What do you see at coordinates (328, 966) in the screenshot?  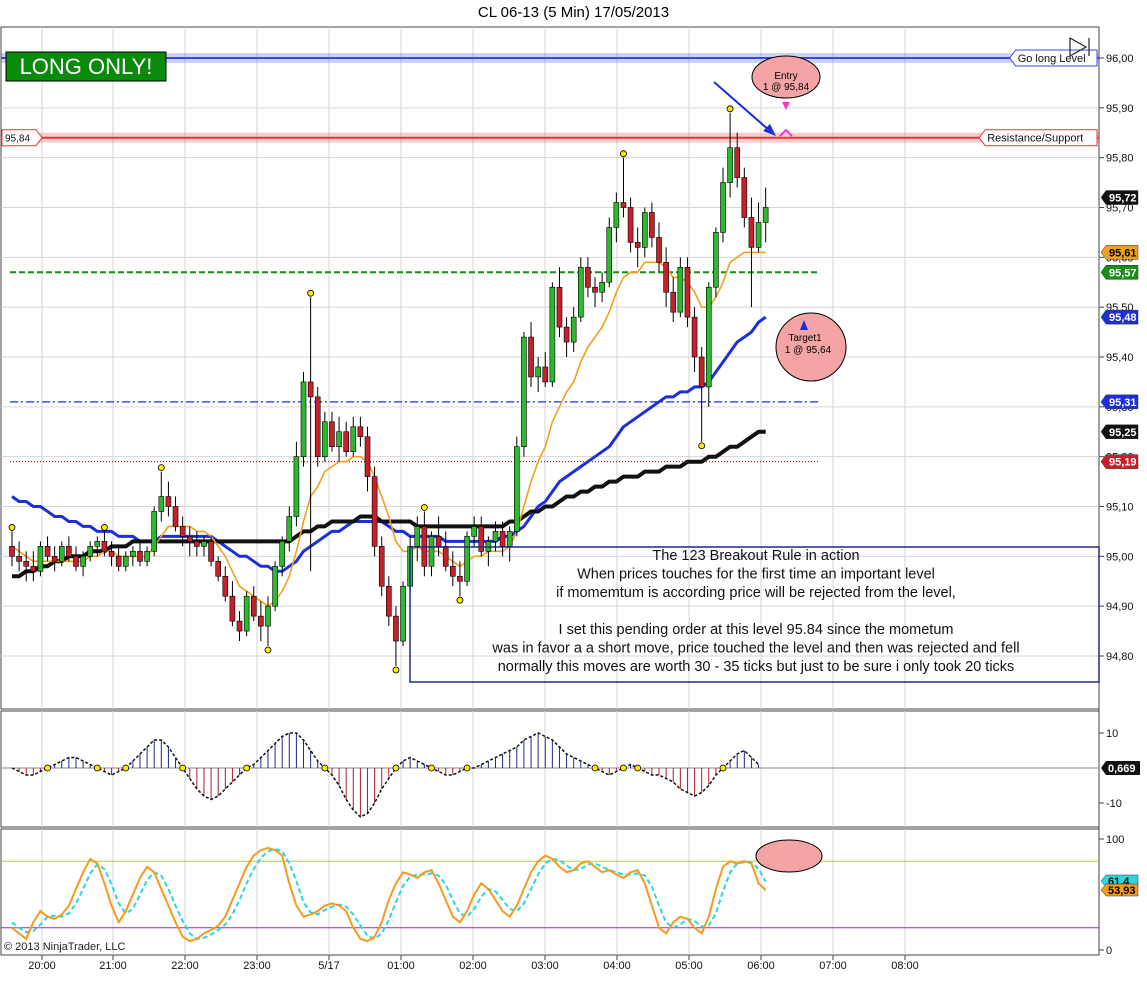 I see `x-tick-label: 5/17` at bounding box center [328, 966].